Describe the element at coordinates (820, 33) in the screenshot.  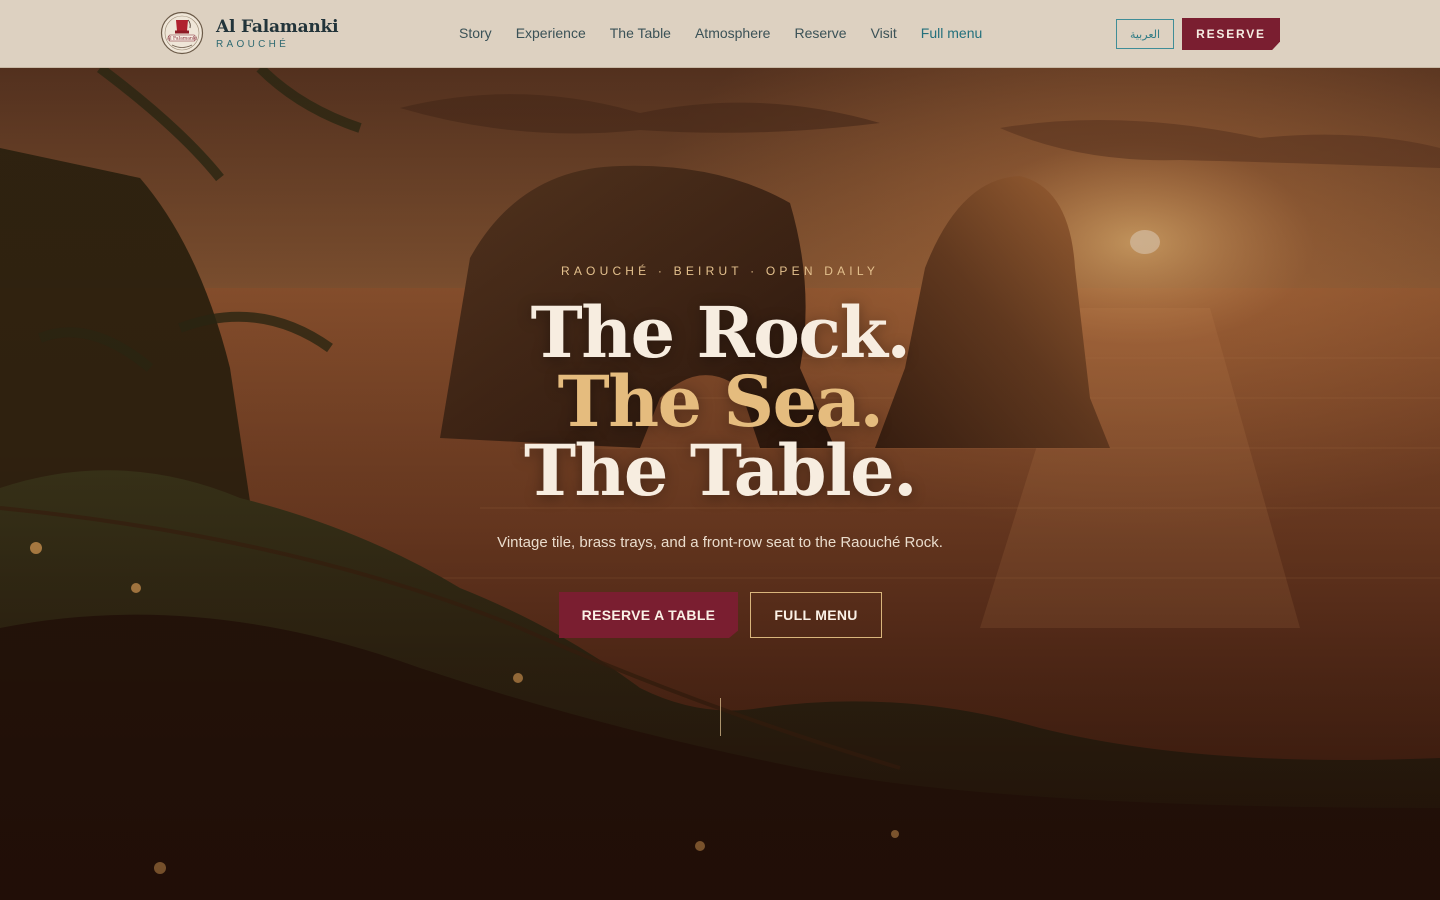
I see `nav-reserve: Reserve` at that location.